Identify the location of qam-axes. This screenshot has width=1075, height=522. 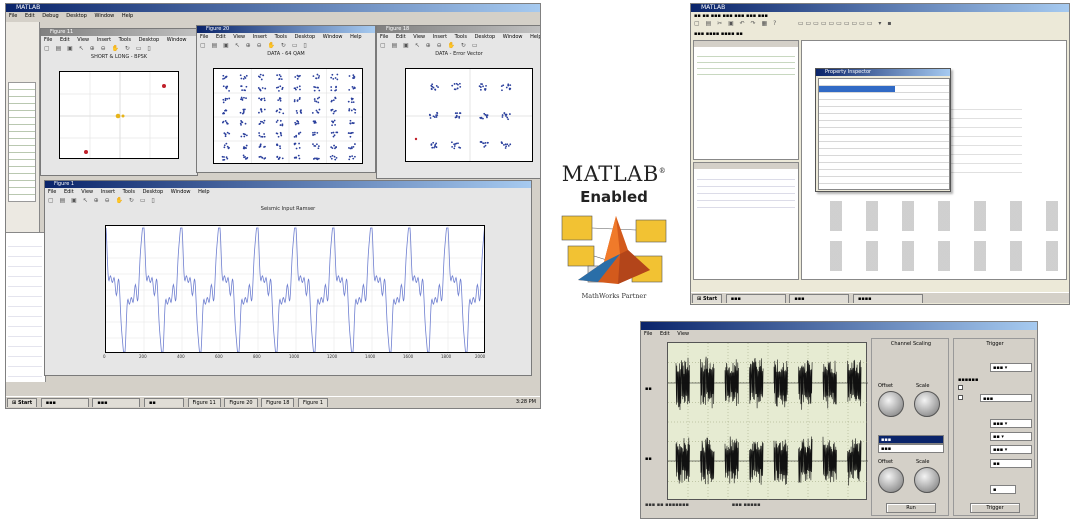
(288, 116).